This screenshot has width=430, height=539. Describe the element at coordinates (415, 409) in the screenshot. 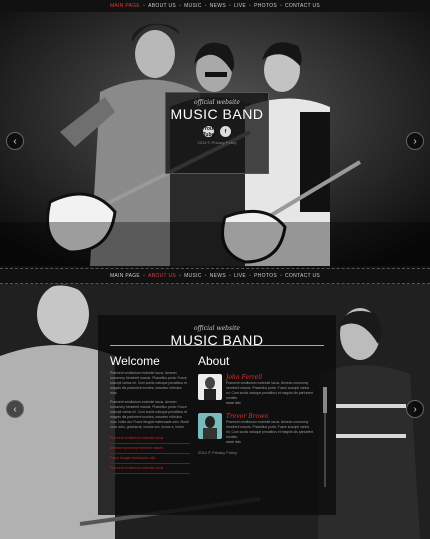

I see `section-next-arrow: ›` at that location.